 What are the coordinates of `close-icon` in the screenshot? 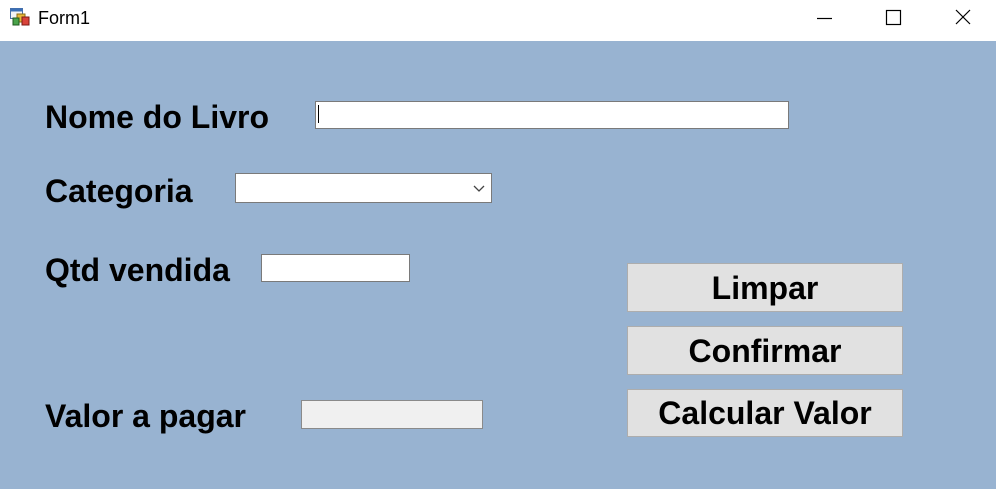 It's located at (963, 17).